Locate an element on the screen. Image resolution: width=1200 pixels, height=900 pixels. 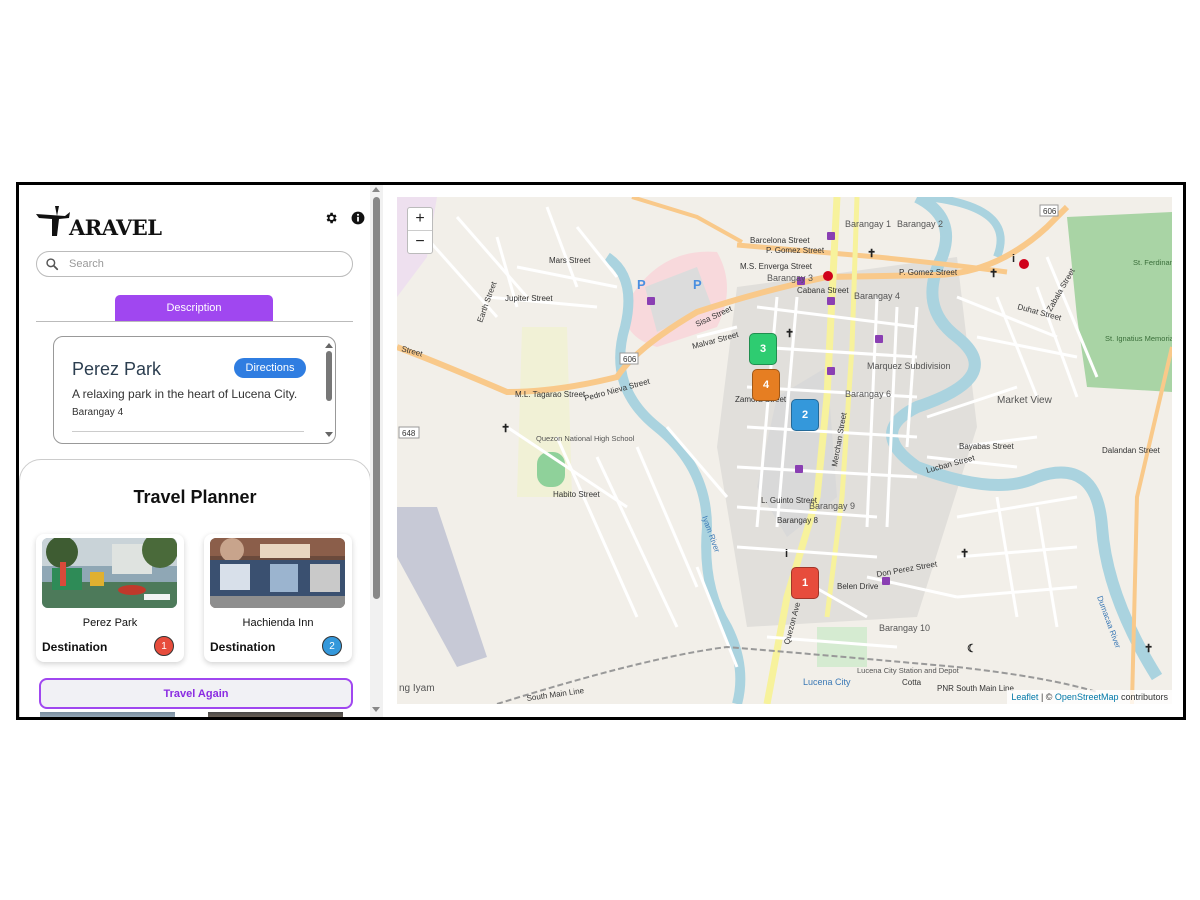
search-input is located at coordinates (199, 264).